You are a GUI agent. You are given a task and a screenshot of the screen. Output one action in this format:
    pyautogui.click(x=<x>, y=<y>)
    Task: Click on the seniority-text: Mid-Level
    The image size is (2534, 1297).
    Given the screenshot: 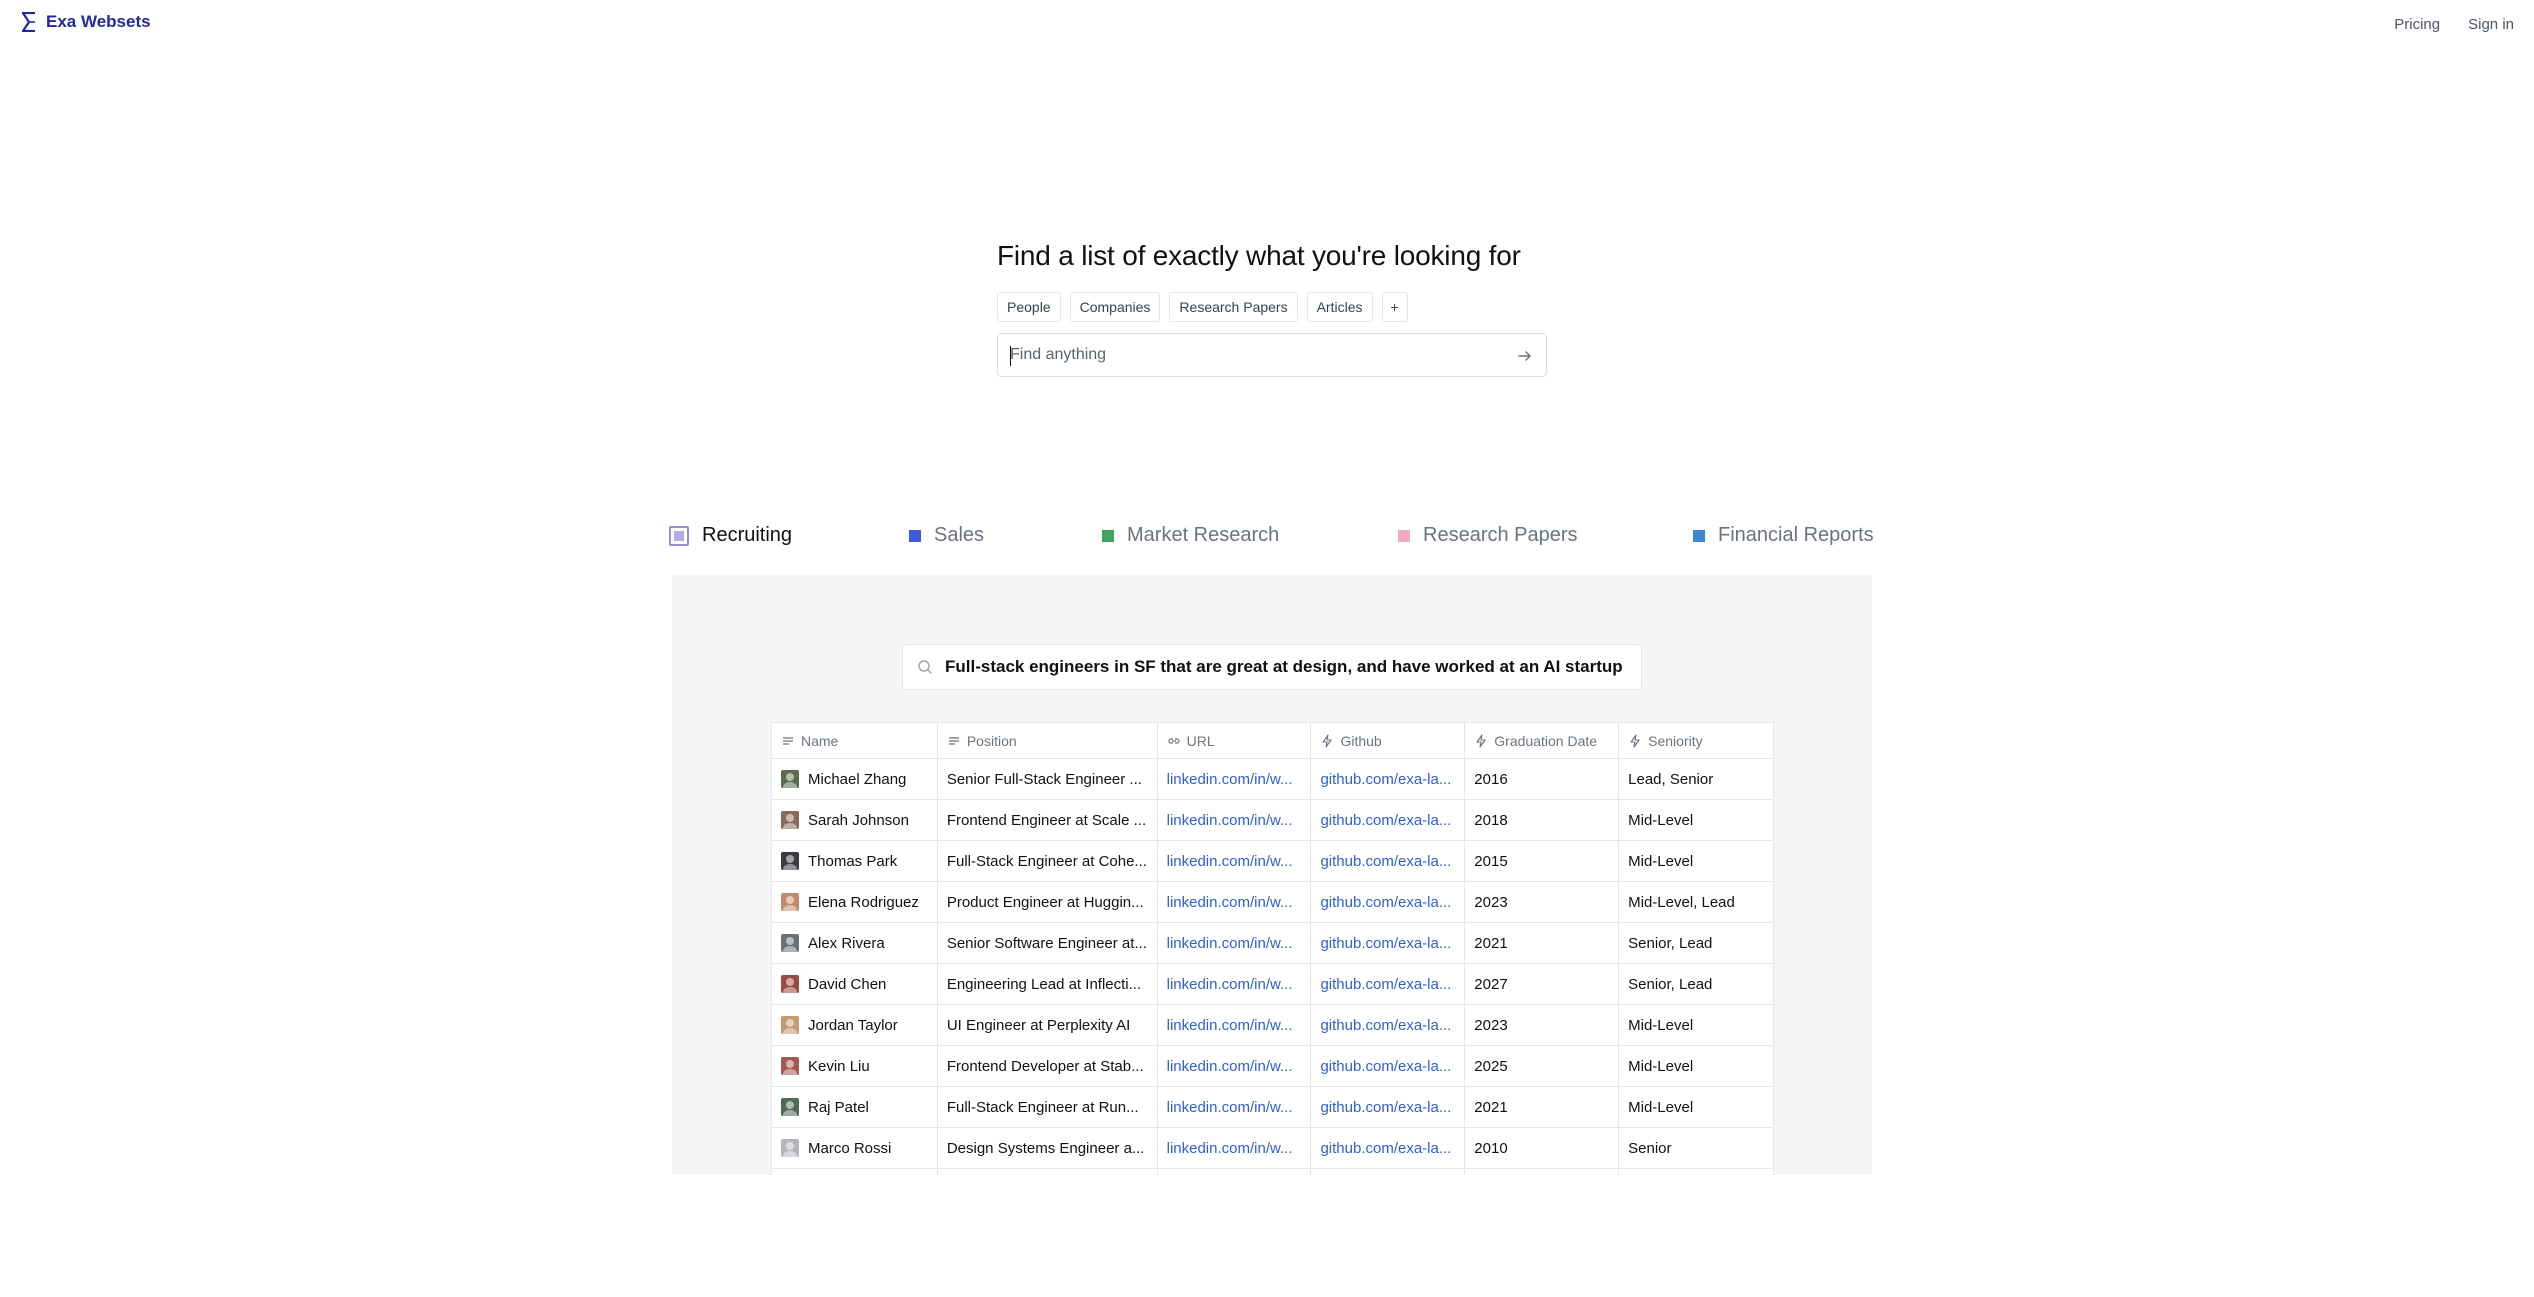 What is the action you would take?
    pyautogui.click(x=1661, y=1066)
    